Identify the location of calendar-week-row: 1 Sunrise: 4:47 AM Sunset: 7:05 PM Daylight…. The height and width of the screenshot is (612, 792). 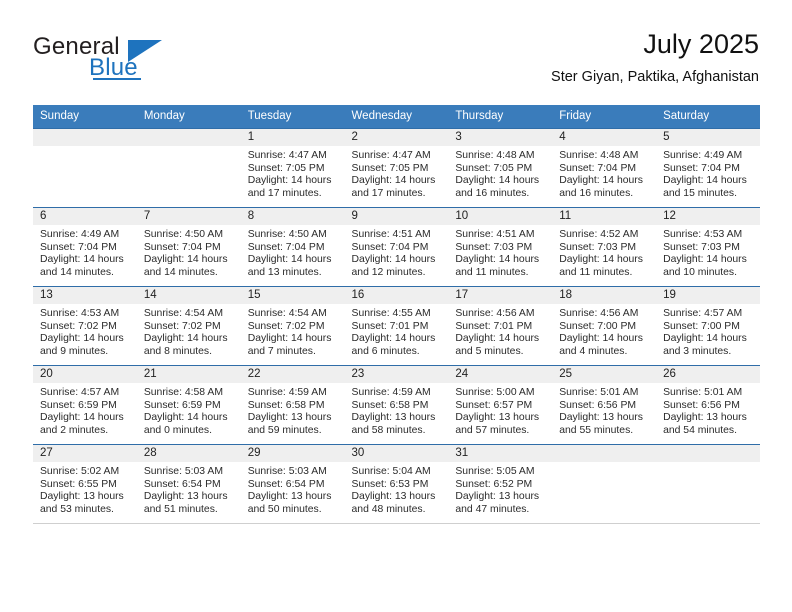
(396, 168).